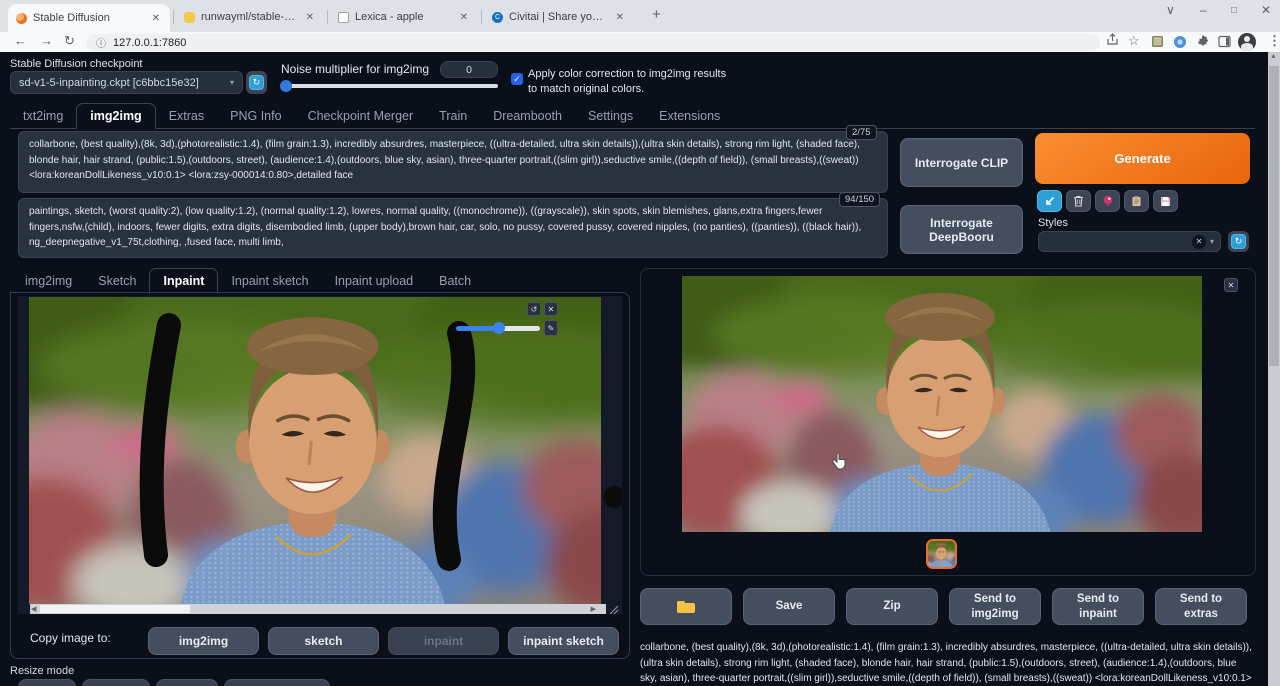 This screenshot has height=686, width=1280. Describe the element at coordinates (1129, 241) in the screenshot. I see `styles-dropdown: ✕ ▾` at that location.